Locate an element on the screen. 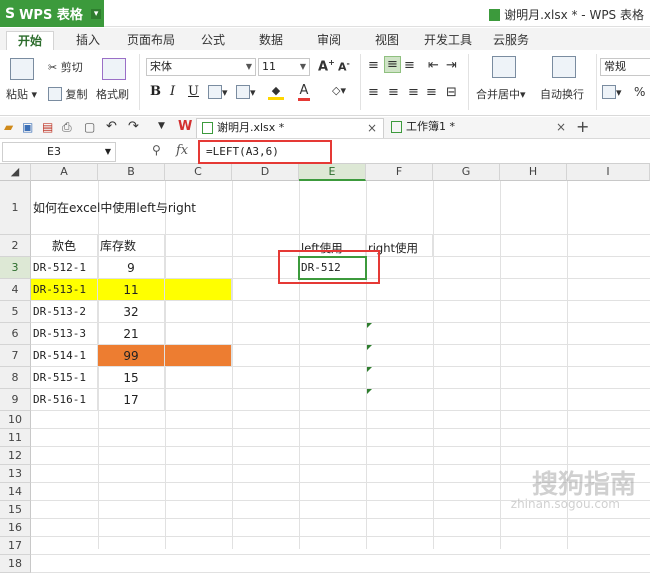  cell-b7: 99 is located at coordinates (131, 356).